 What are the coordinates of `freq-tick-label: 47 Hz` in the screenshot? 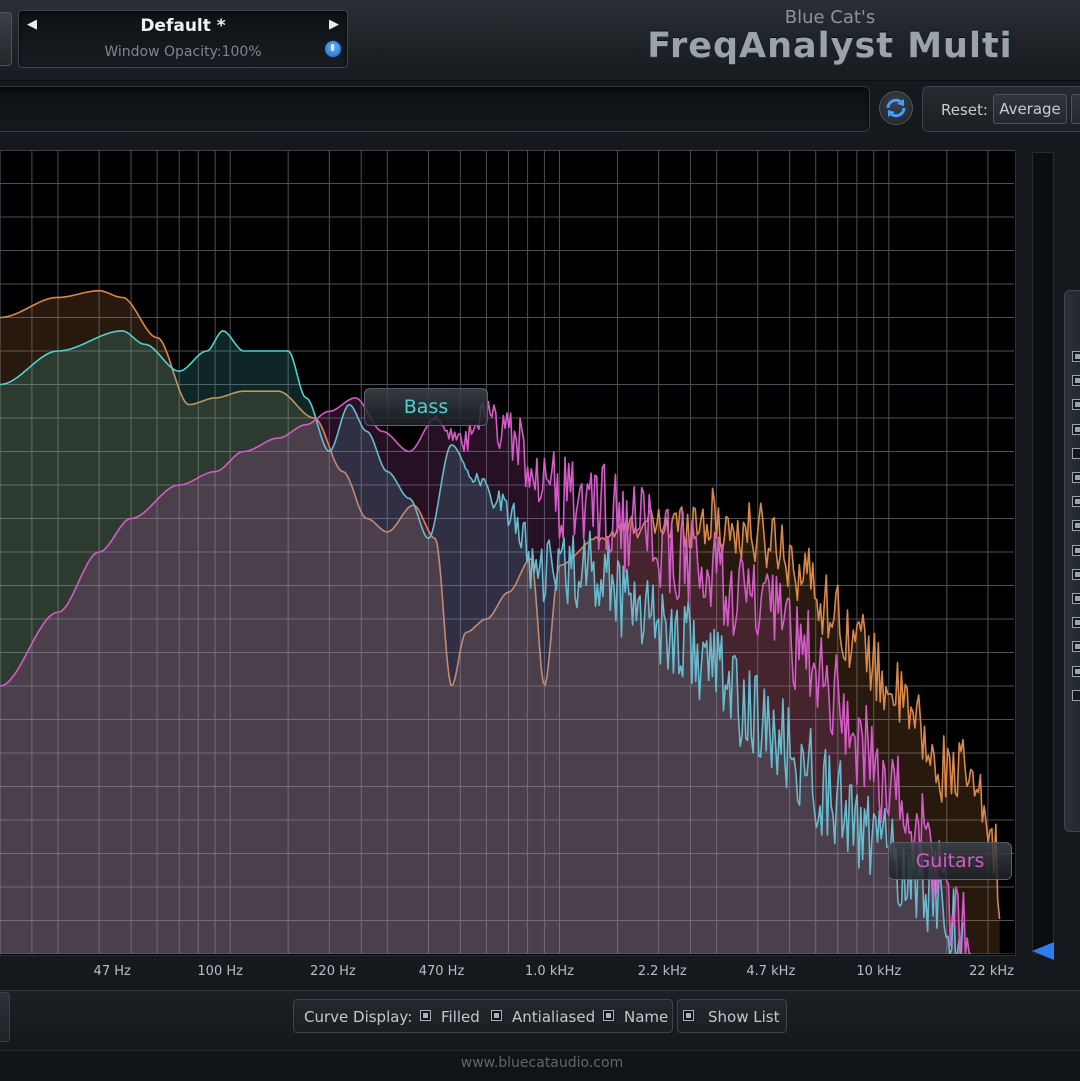 It's located at (112, 971).